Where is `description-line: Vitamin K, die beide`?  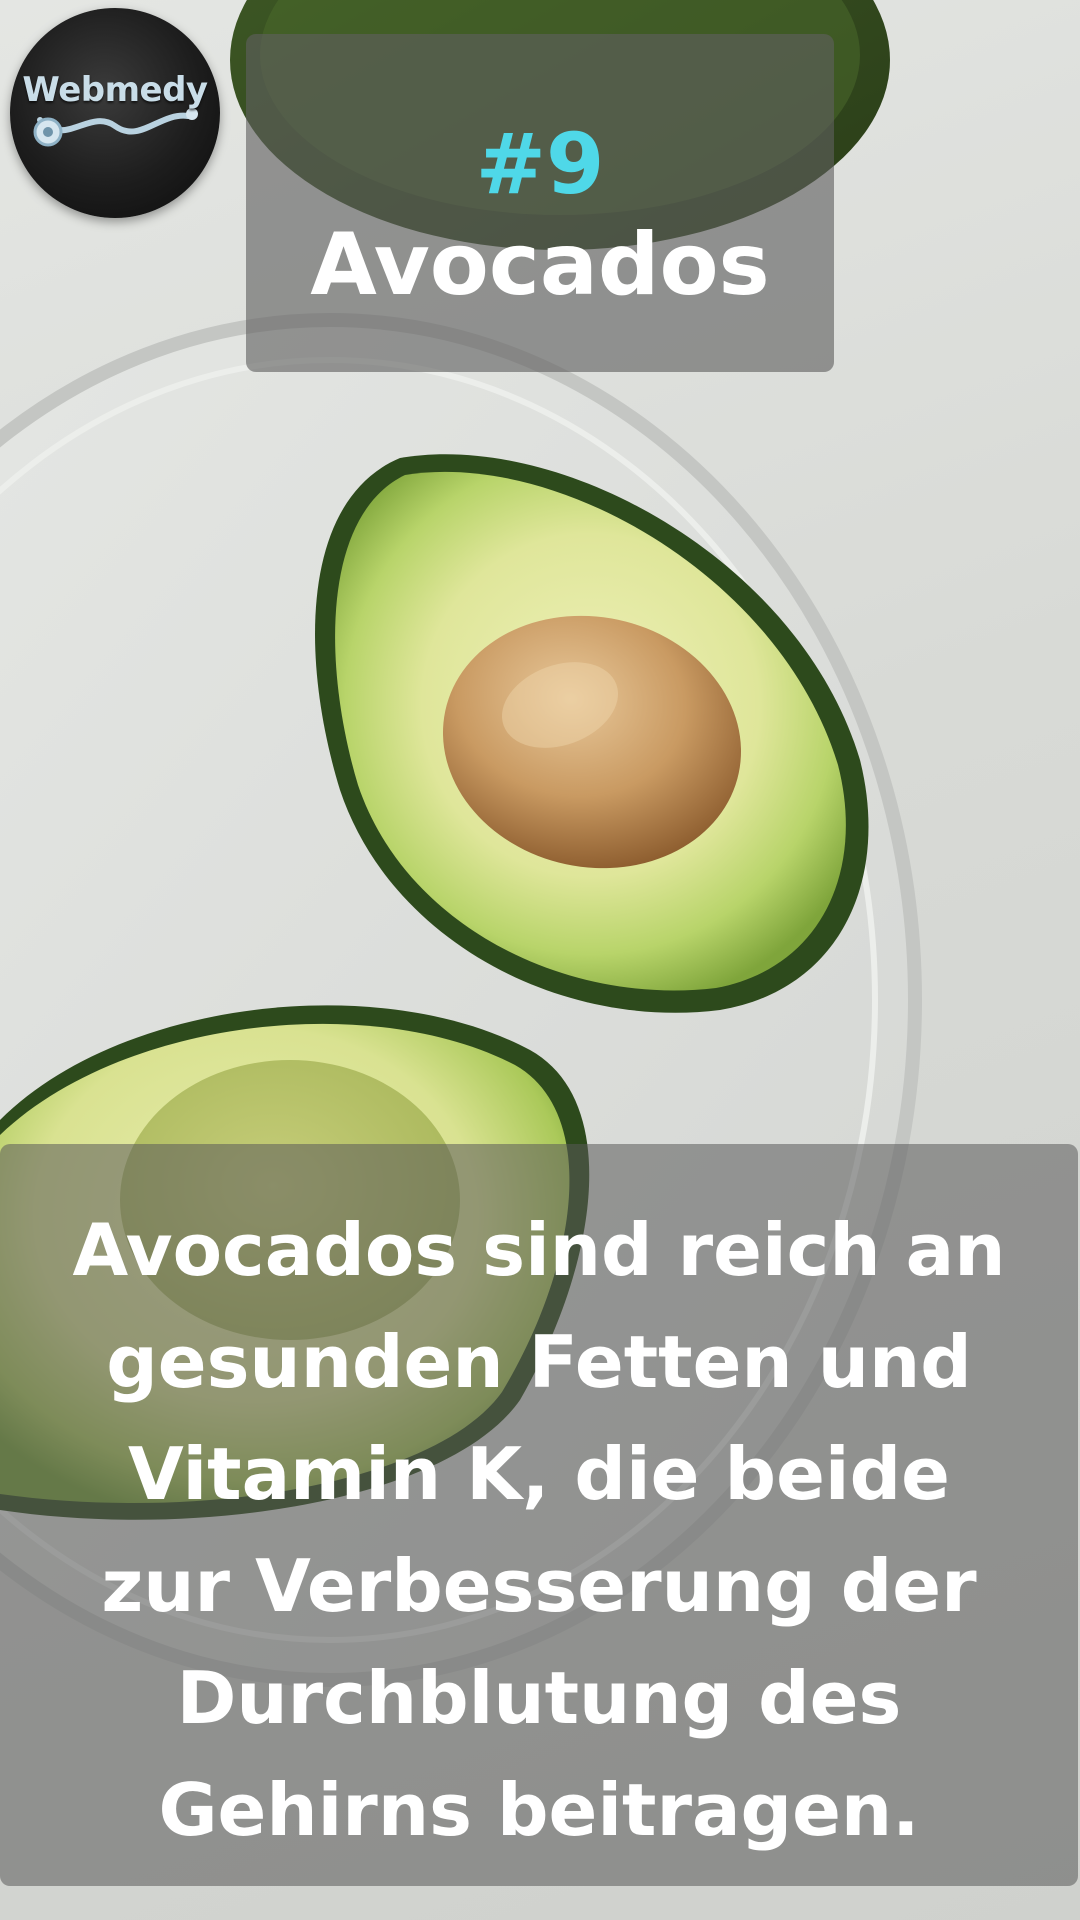
description-line: Vitamin K, die beide is located at coordinates (539, 1474).